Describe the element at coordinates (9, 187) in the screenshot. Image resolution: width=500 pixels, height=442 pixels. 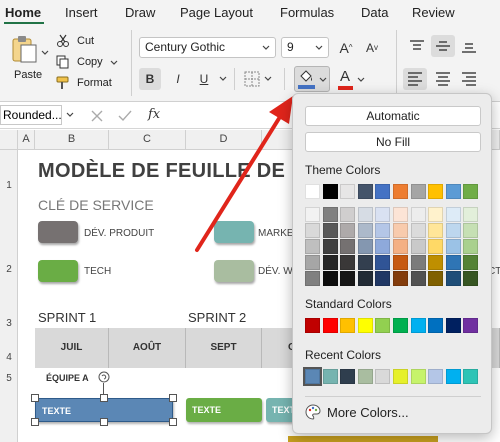
I see `row-header: 1` at that location.